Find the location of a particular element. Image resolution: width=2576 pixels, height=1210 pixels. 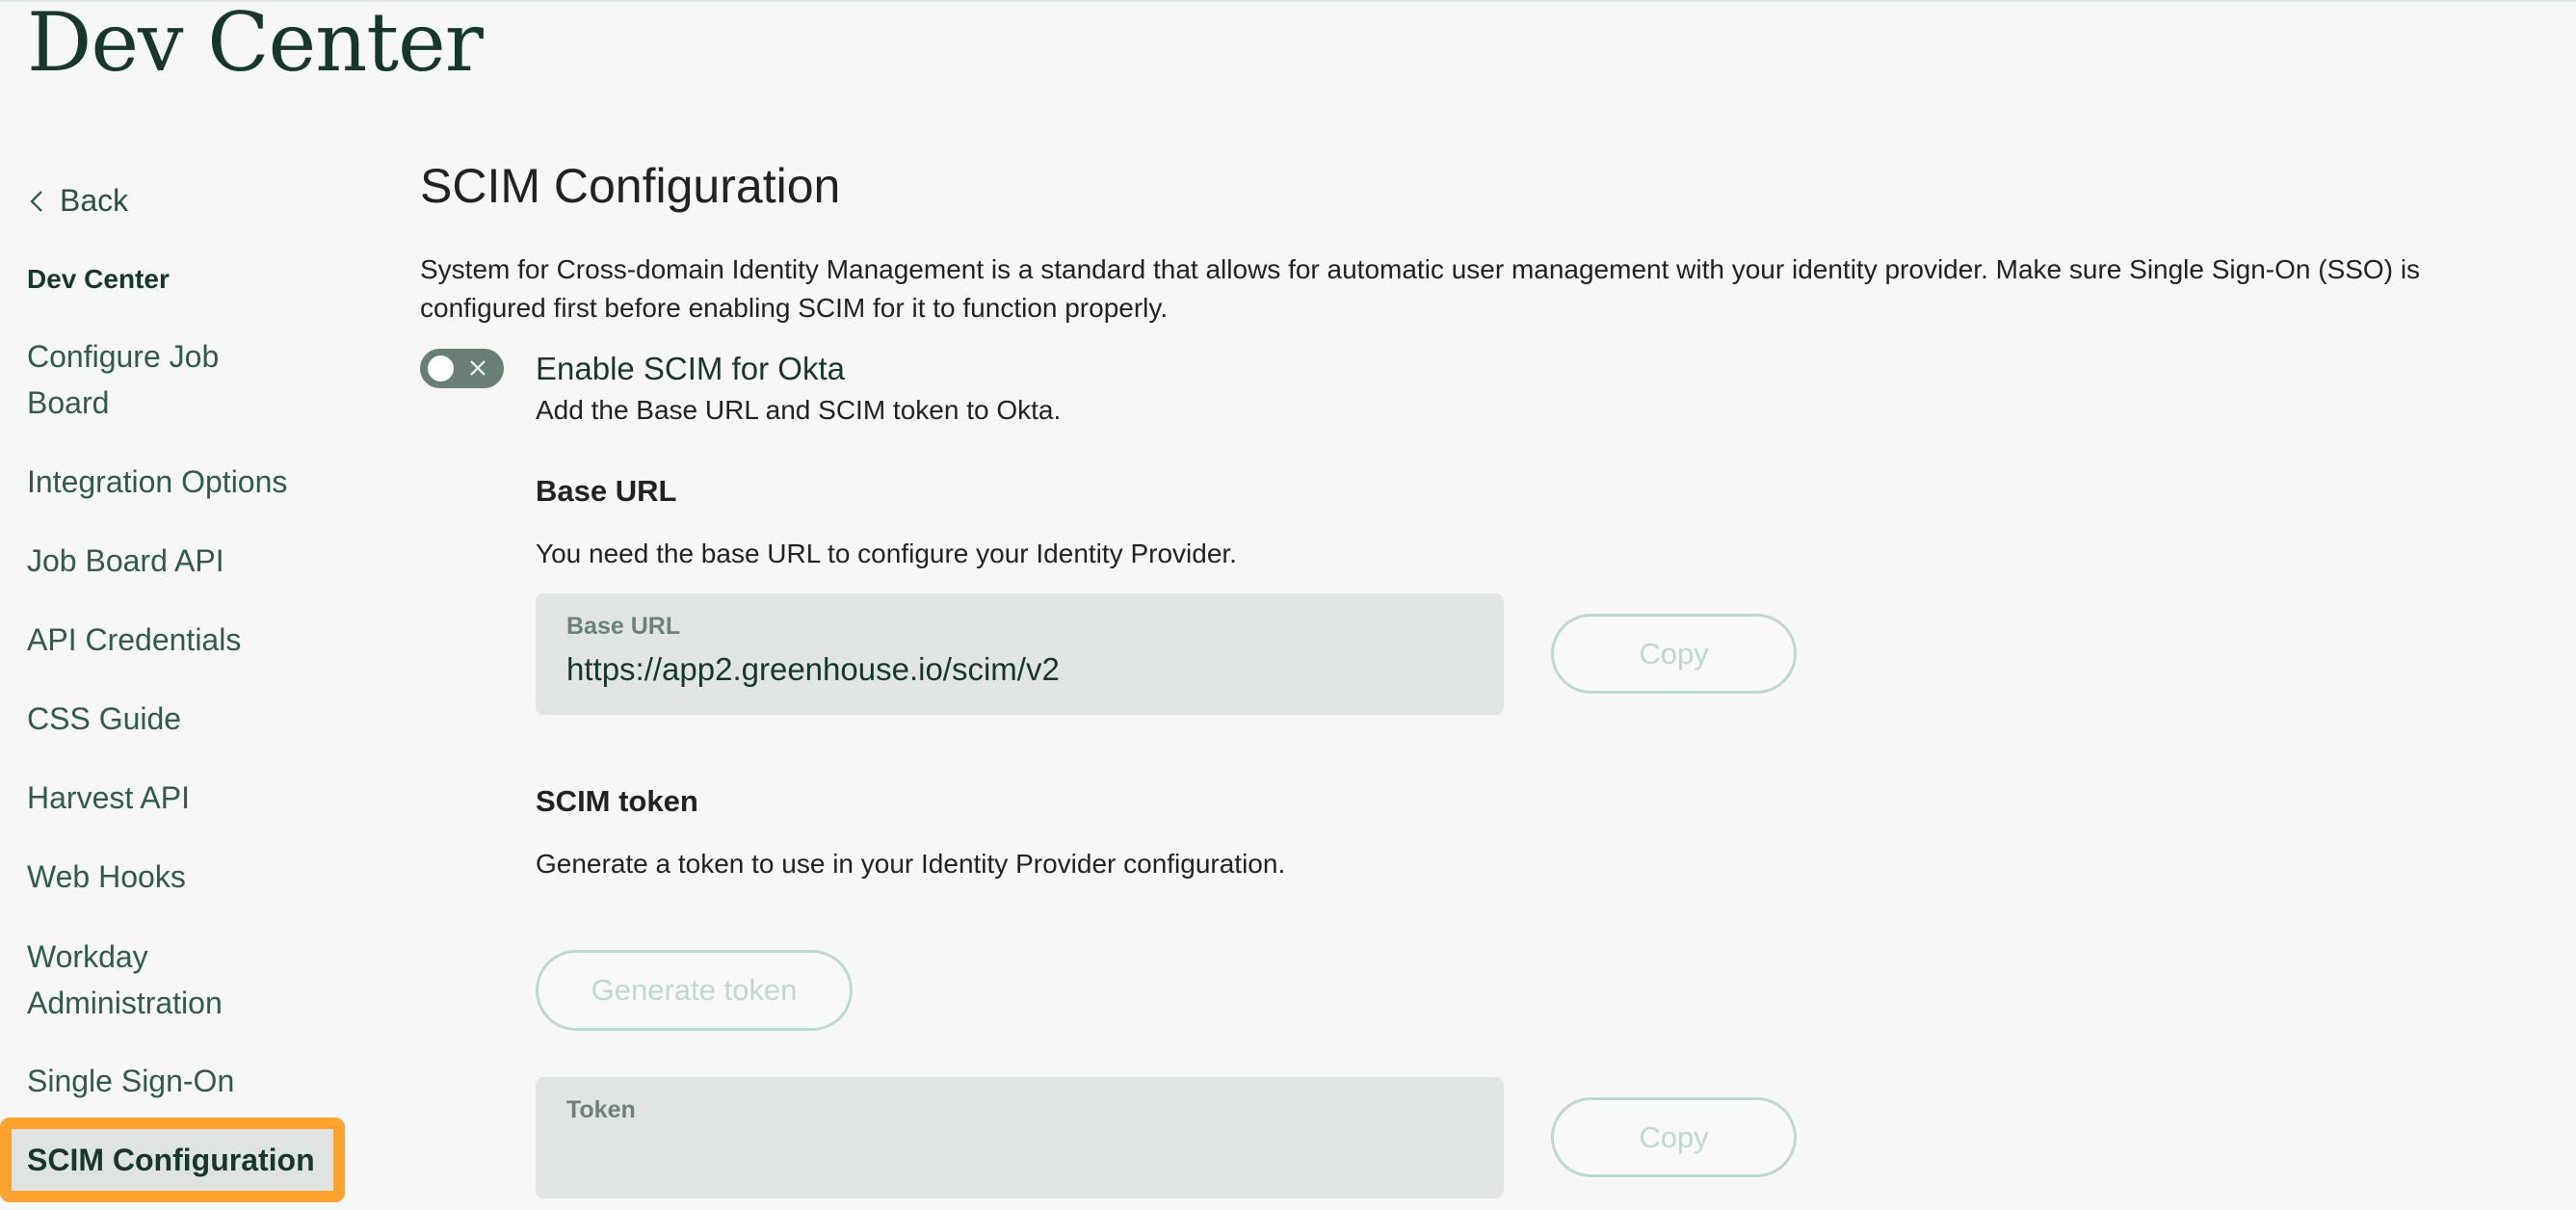

back-label: Back is located at coordinates (95, 200).